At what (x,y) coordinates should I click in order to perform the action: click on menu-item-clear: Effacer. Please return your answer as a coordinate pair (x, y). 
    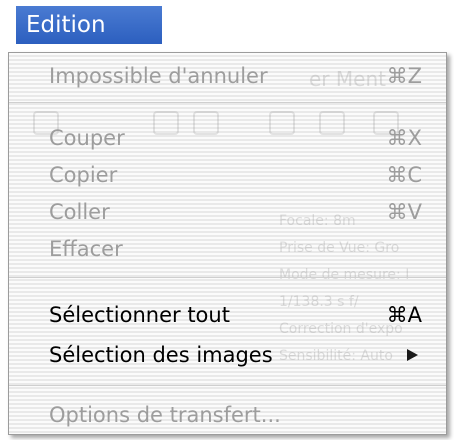
    Looking at the image, I should click on (227, 249).